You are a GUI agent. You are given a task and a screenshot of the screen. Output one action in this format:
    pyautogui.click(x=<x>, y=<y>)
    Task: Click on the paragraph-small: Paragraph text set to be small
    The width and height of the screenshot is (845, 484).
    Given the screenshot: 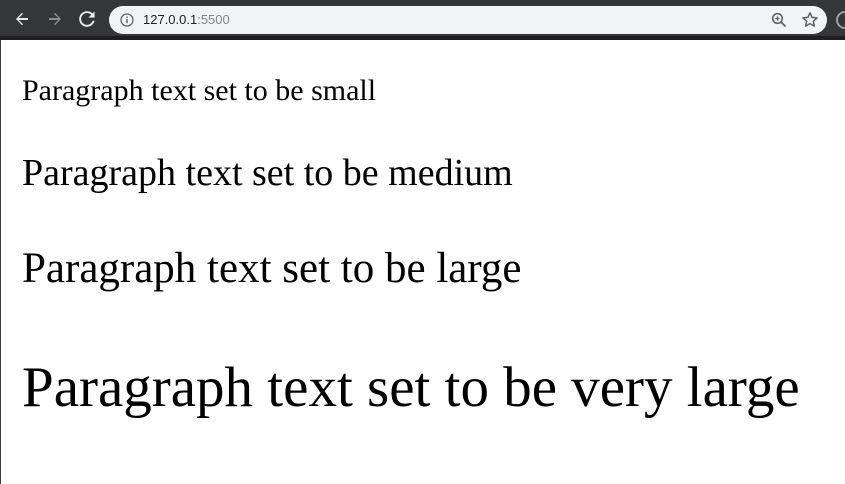 What is the action you would take?
    pyautogui.click(x=199, y=90)
    